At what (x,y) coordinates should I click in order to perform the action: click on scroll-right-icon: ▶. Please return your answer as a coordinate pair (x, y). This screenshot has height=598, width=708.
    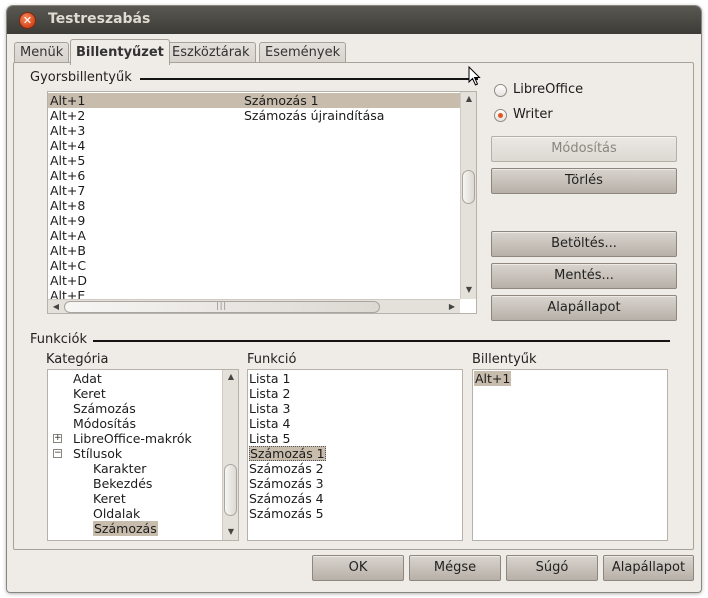
    Looking at the image, I should click on (452, 306).